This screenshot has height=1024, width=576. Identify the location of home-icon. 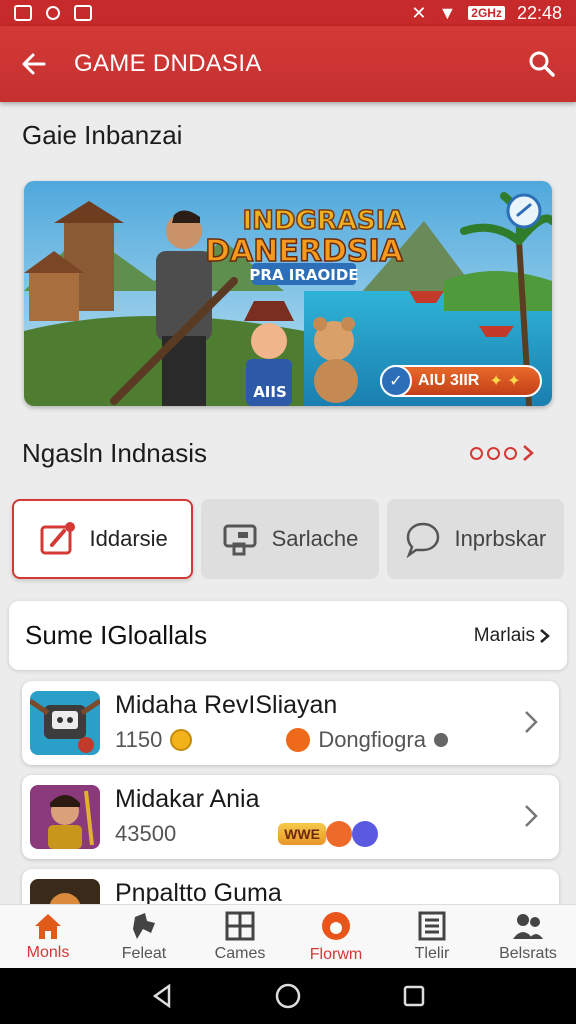
(48, 926).